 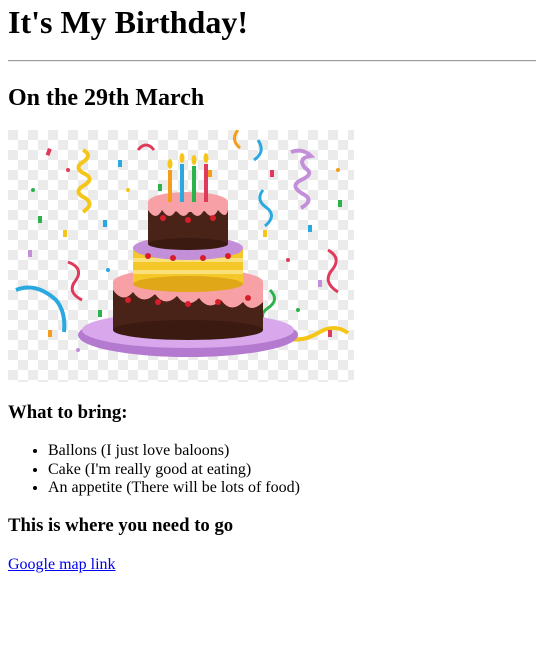 What do you see at coordinates (128, 22) in the screenshot?
I see `page-title: It's My Birthday!` at bounding box center [128, 22].